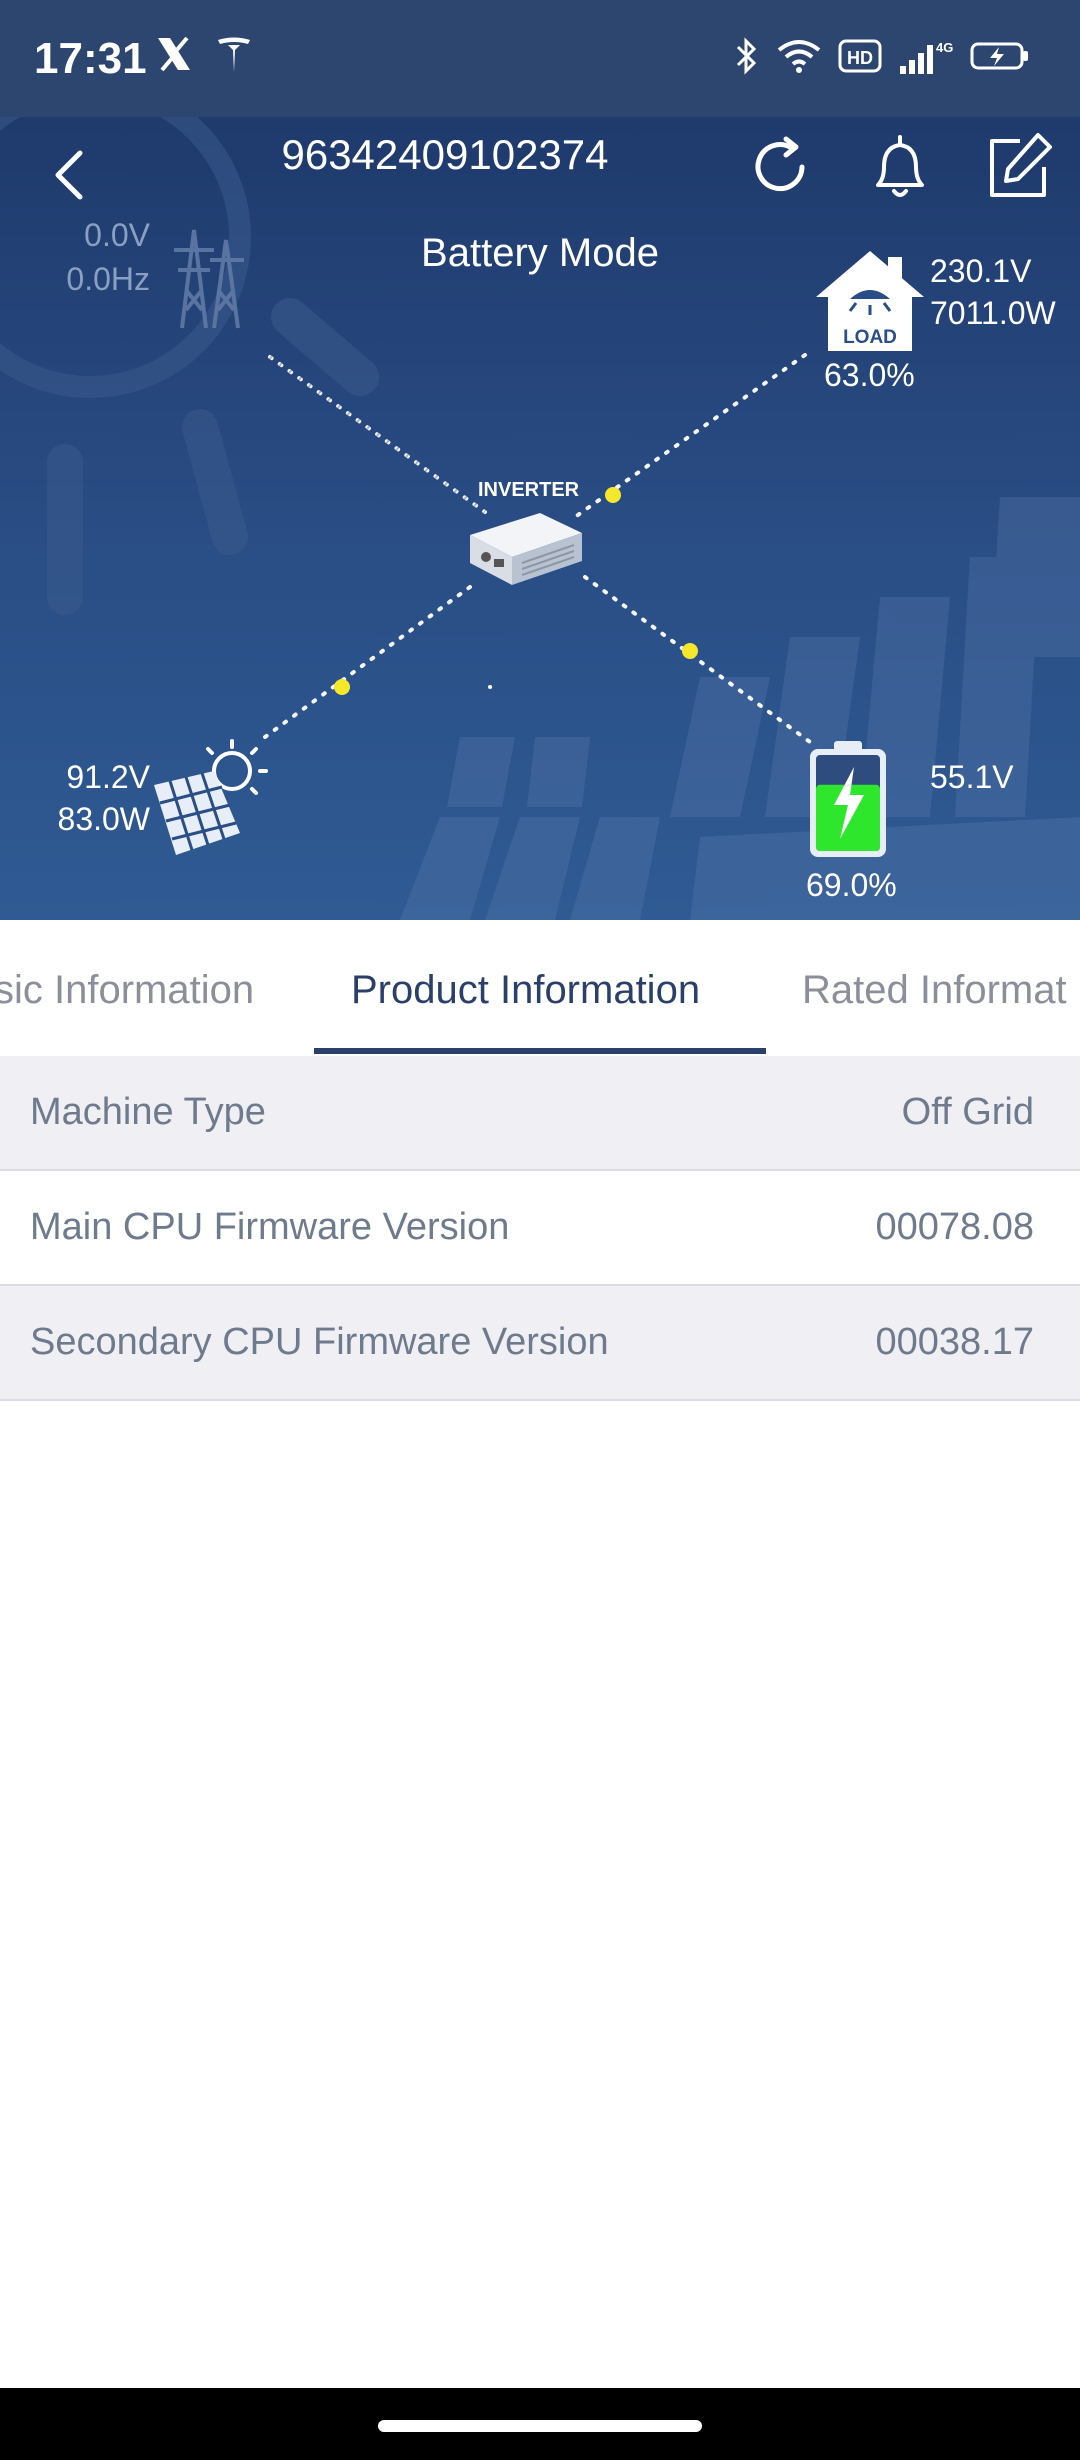  I want to click on back-icon, so click(70, 175).